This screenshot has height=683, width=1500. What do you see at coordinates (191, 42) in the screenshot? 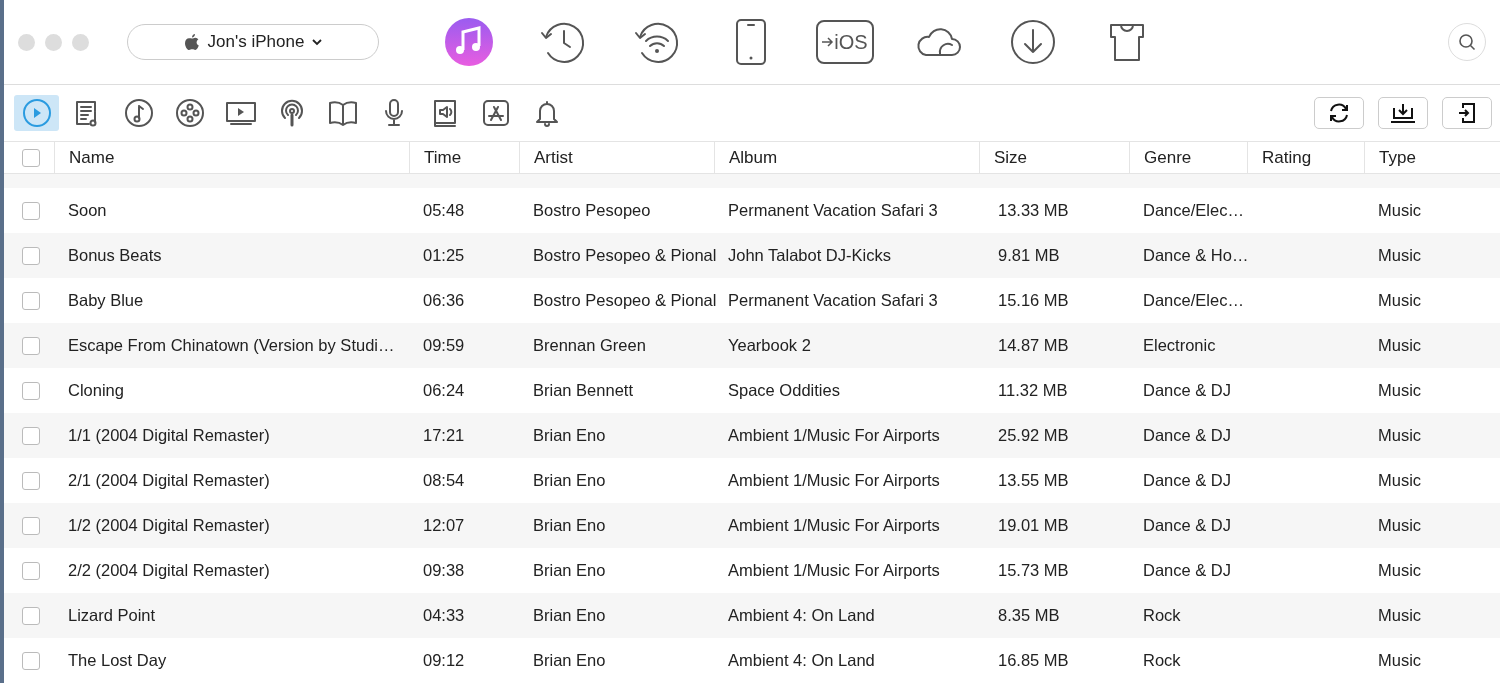
I see `apple-logo-icon` at bounding box center [191, 42].